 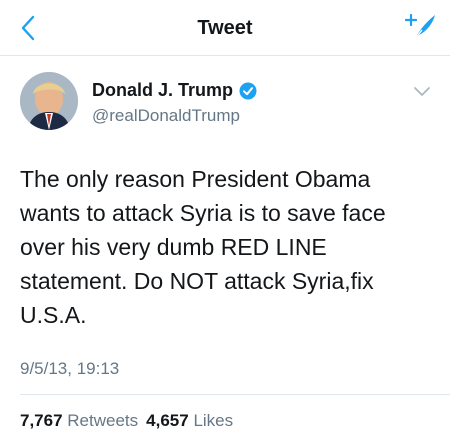 What do you see at coordinates (163, 90) in the screenshot?
I see `author-name-text: Donald J. Trump` at bounding box center [163, 90].